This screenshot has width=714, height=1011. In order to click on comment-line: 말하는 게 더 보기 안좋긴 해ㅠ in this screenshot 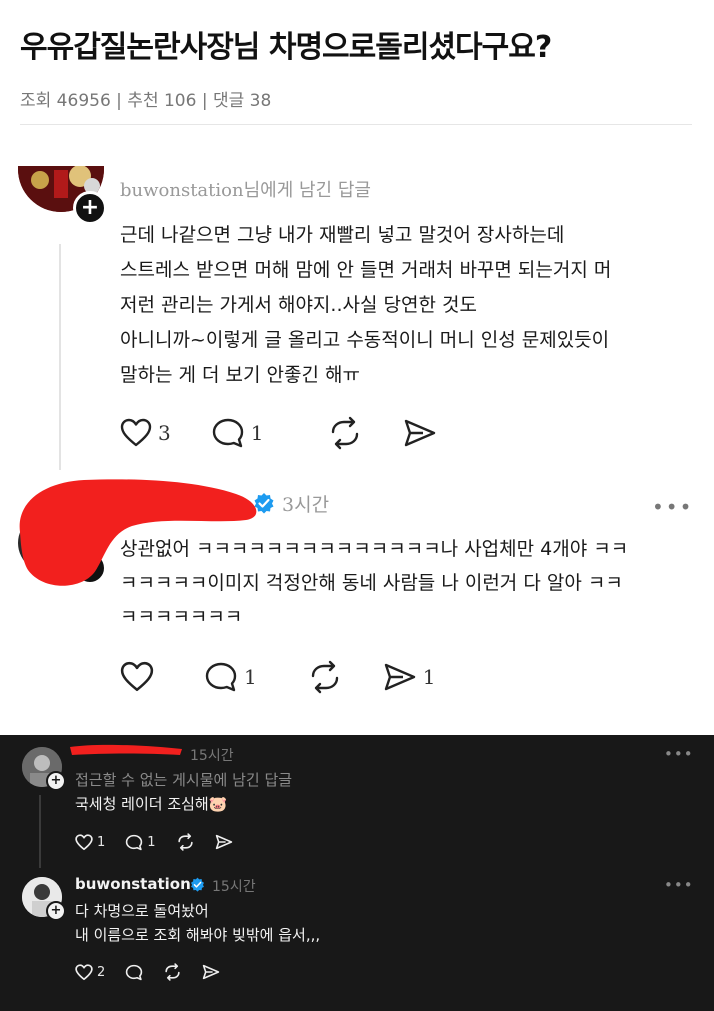, I will do `click(240, 375)`.